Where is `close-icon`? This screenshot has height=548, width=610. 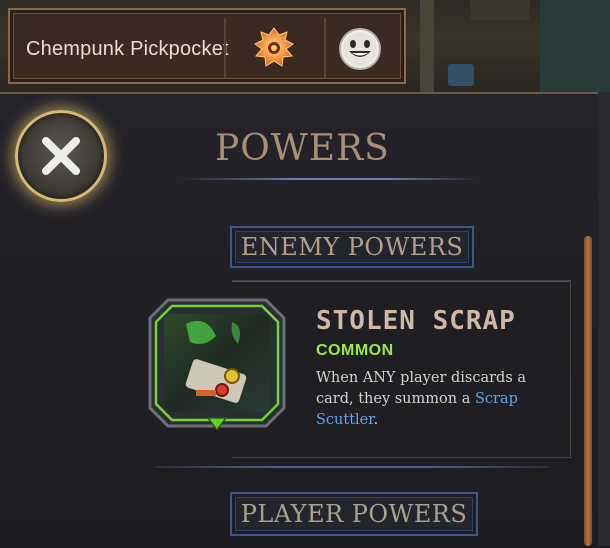
close-icon is located at coordinates (61, 156).